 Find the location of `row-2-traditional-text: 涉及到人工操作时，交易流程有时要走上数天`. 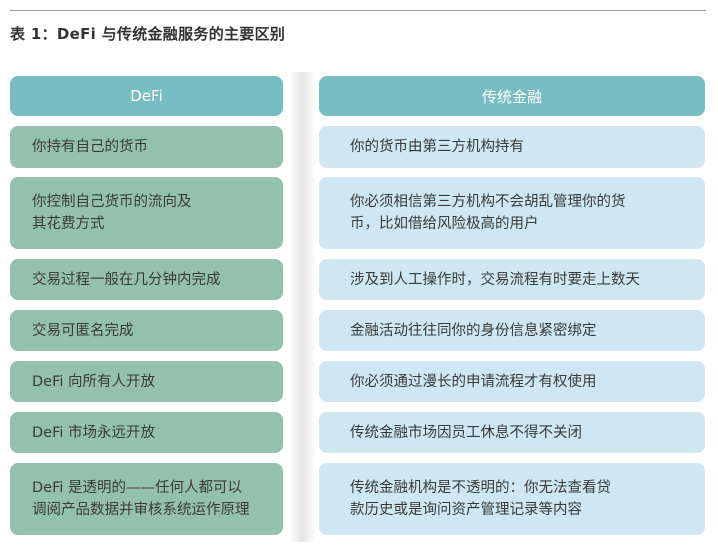

row-2-traditional-text: 涉及到人工操作时，交易流程有时要走上数天 is located at coordinates (495, 279).